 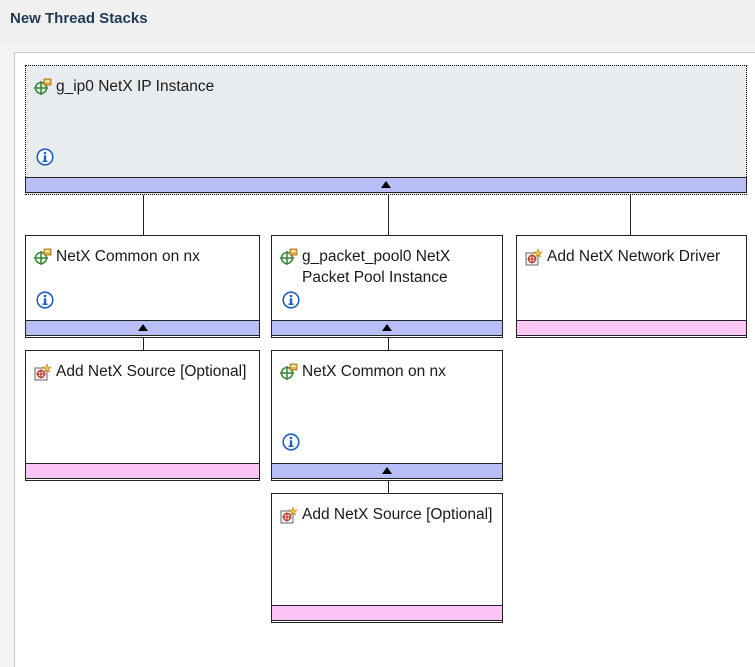 I want to click on card-title: g_ip0 NetX IP Instance, so click(x=135, y=86).